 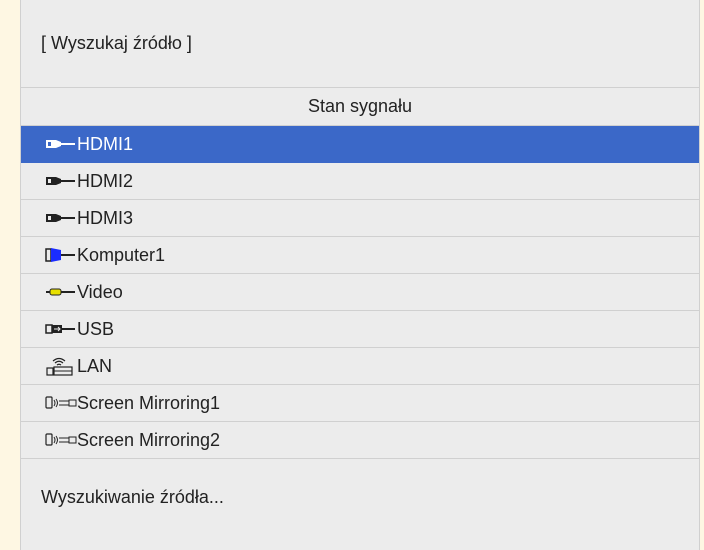 What do you see at coordinates (96, 328) in the screenshot?
I see `source-label: USB` at bounding box center [96, 328].